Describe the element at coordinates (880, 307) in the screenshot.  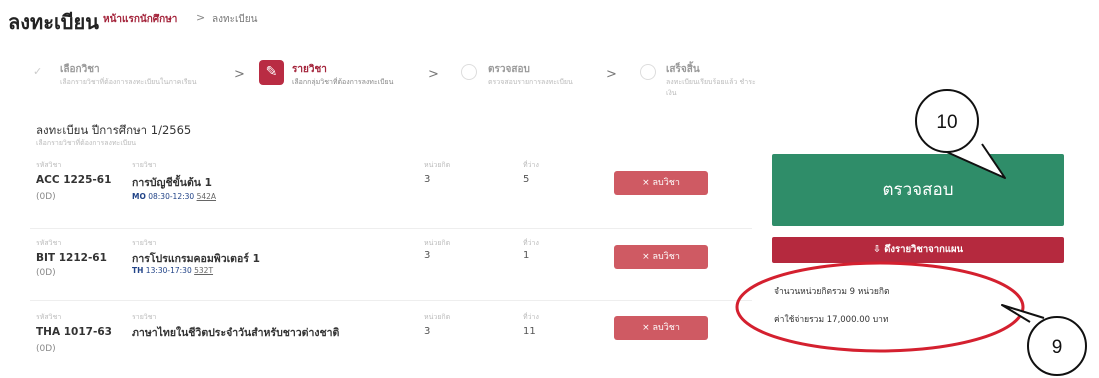
I see `summary-highlight-ellipse` at that location.